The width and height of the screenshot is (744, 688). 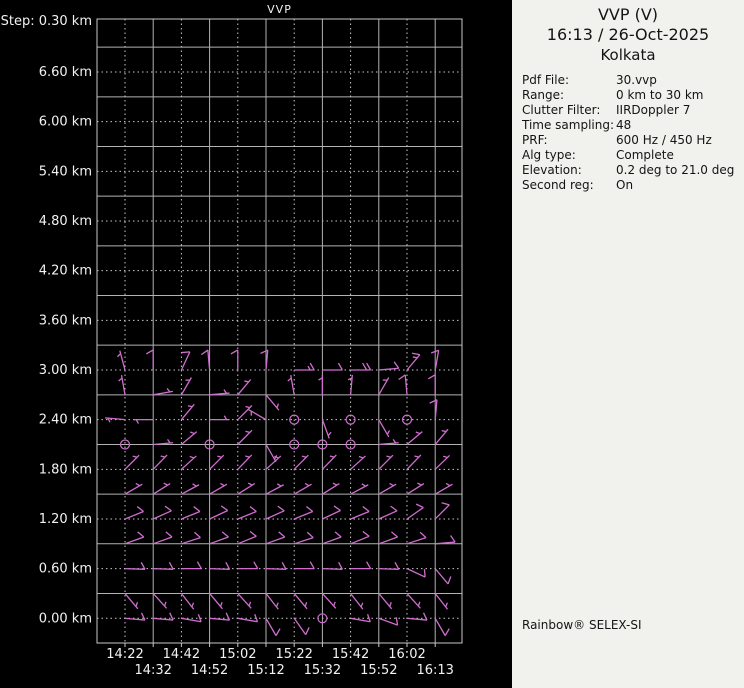 What do you see at coordinates (664, 140) in the screenshot?
I see `param-value: 600 Hz / 450 Hz` at bounding box center [664, 140].